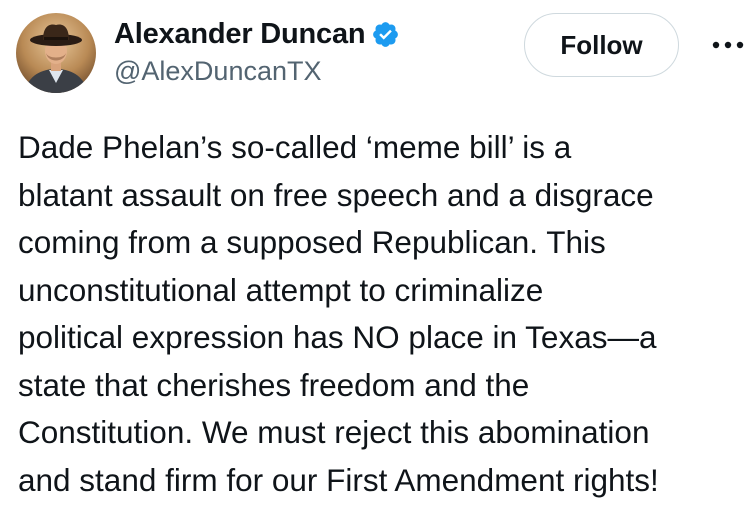 The width and height of the screenshot is (753, 510). Describe the element at coordinates (281, 289) in the screenshot. I see `tweet-text-line: unconstitutional attempt to criminalize` at that location.